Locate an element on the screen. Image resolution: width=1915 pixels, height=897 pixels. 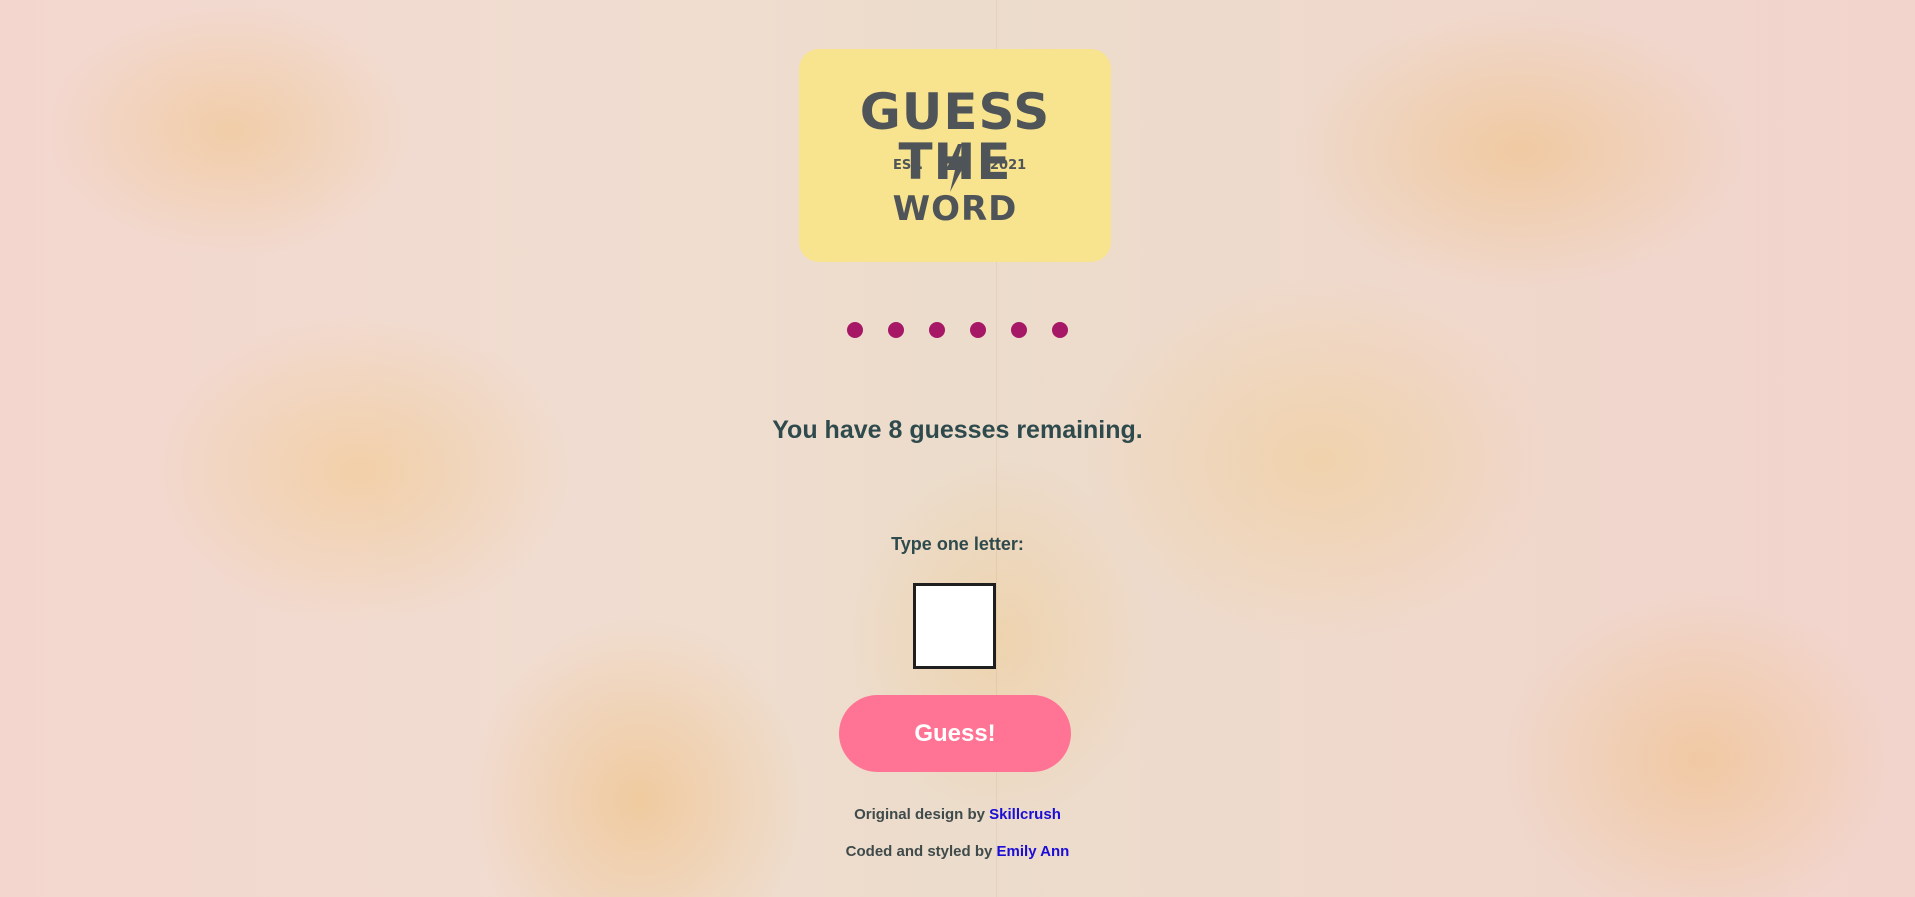
guess-the-word-logo: GUESS THE EST. 2021 WORD is located at coordinates (955, 155).